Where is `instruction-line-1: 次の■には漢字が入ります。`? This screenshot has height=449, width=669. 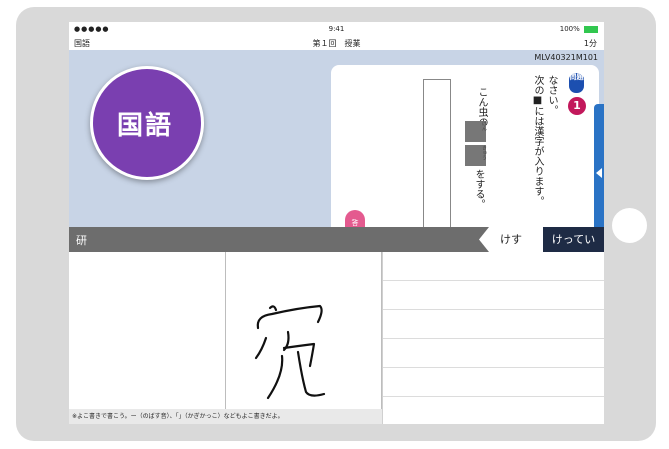 instruction-line-1: 次の■には漢字が入ります。 is located at coordinates (537, 140).